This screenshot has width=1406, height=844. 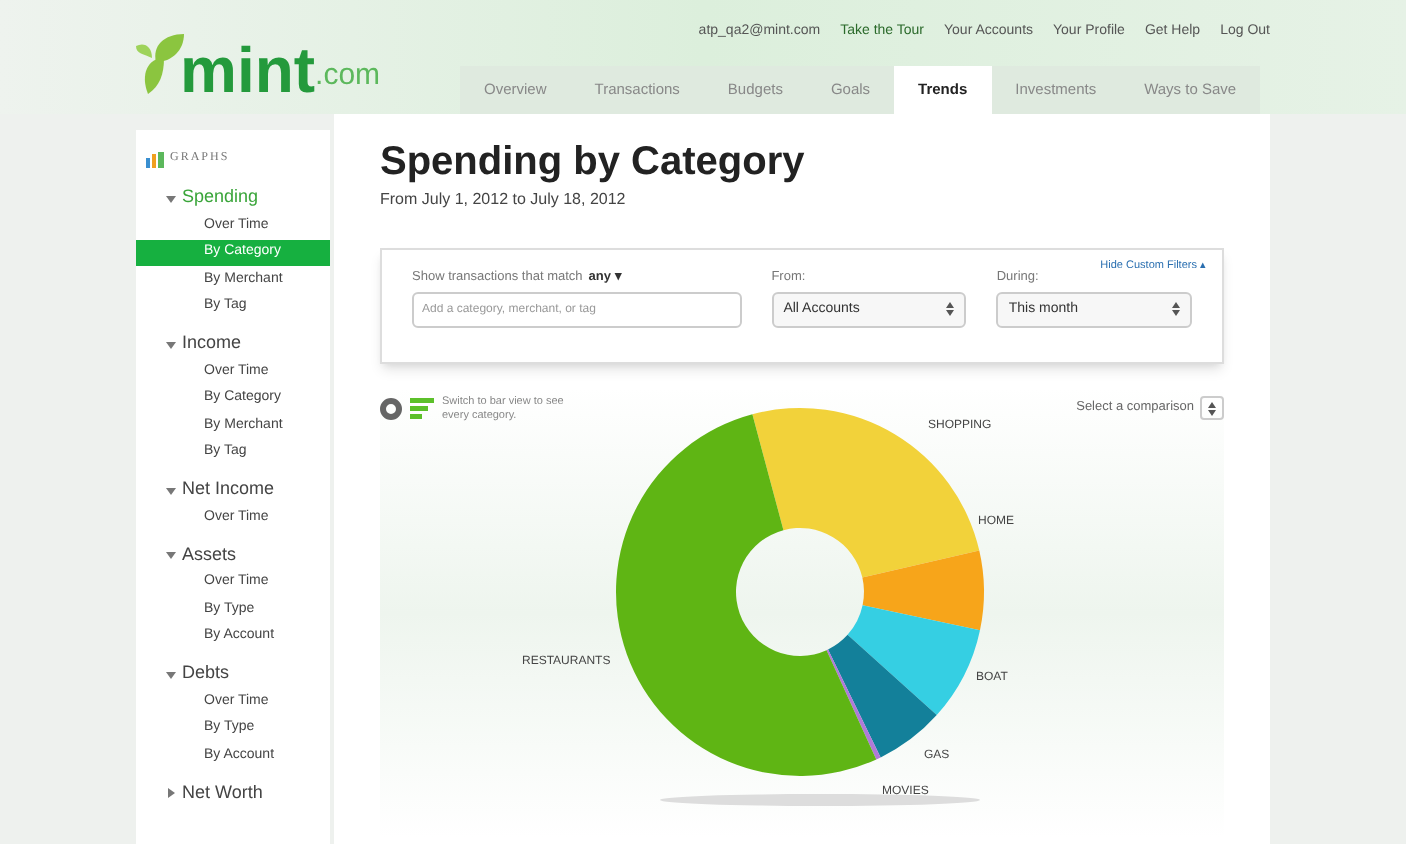 What do you see at coordinates (593, 163) in the screenshot?
I see `page-title: Spending by Category` at bounding box center [593, 163].